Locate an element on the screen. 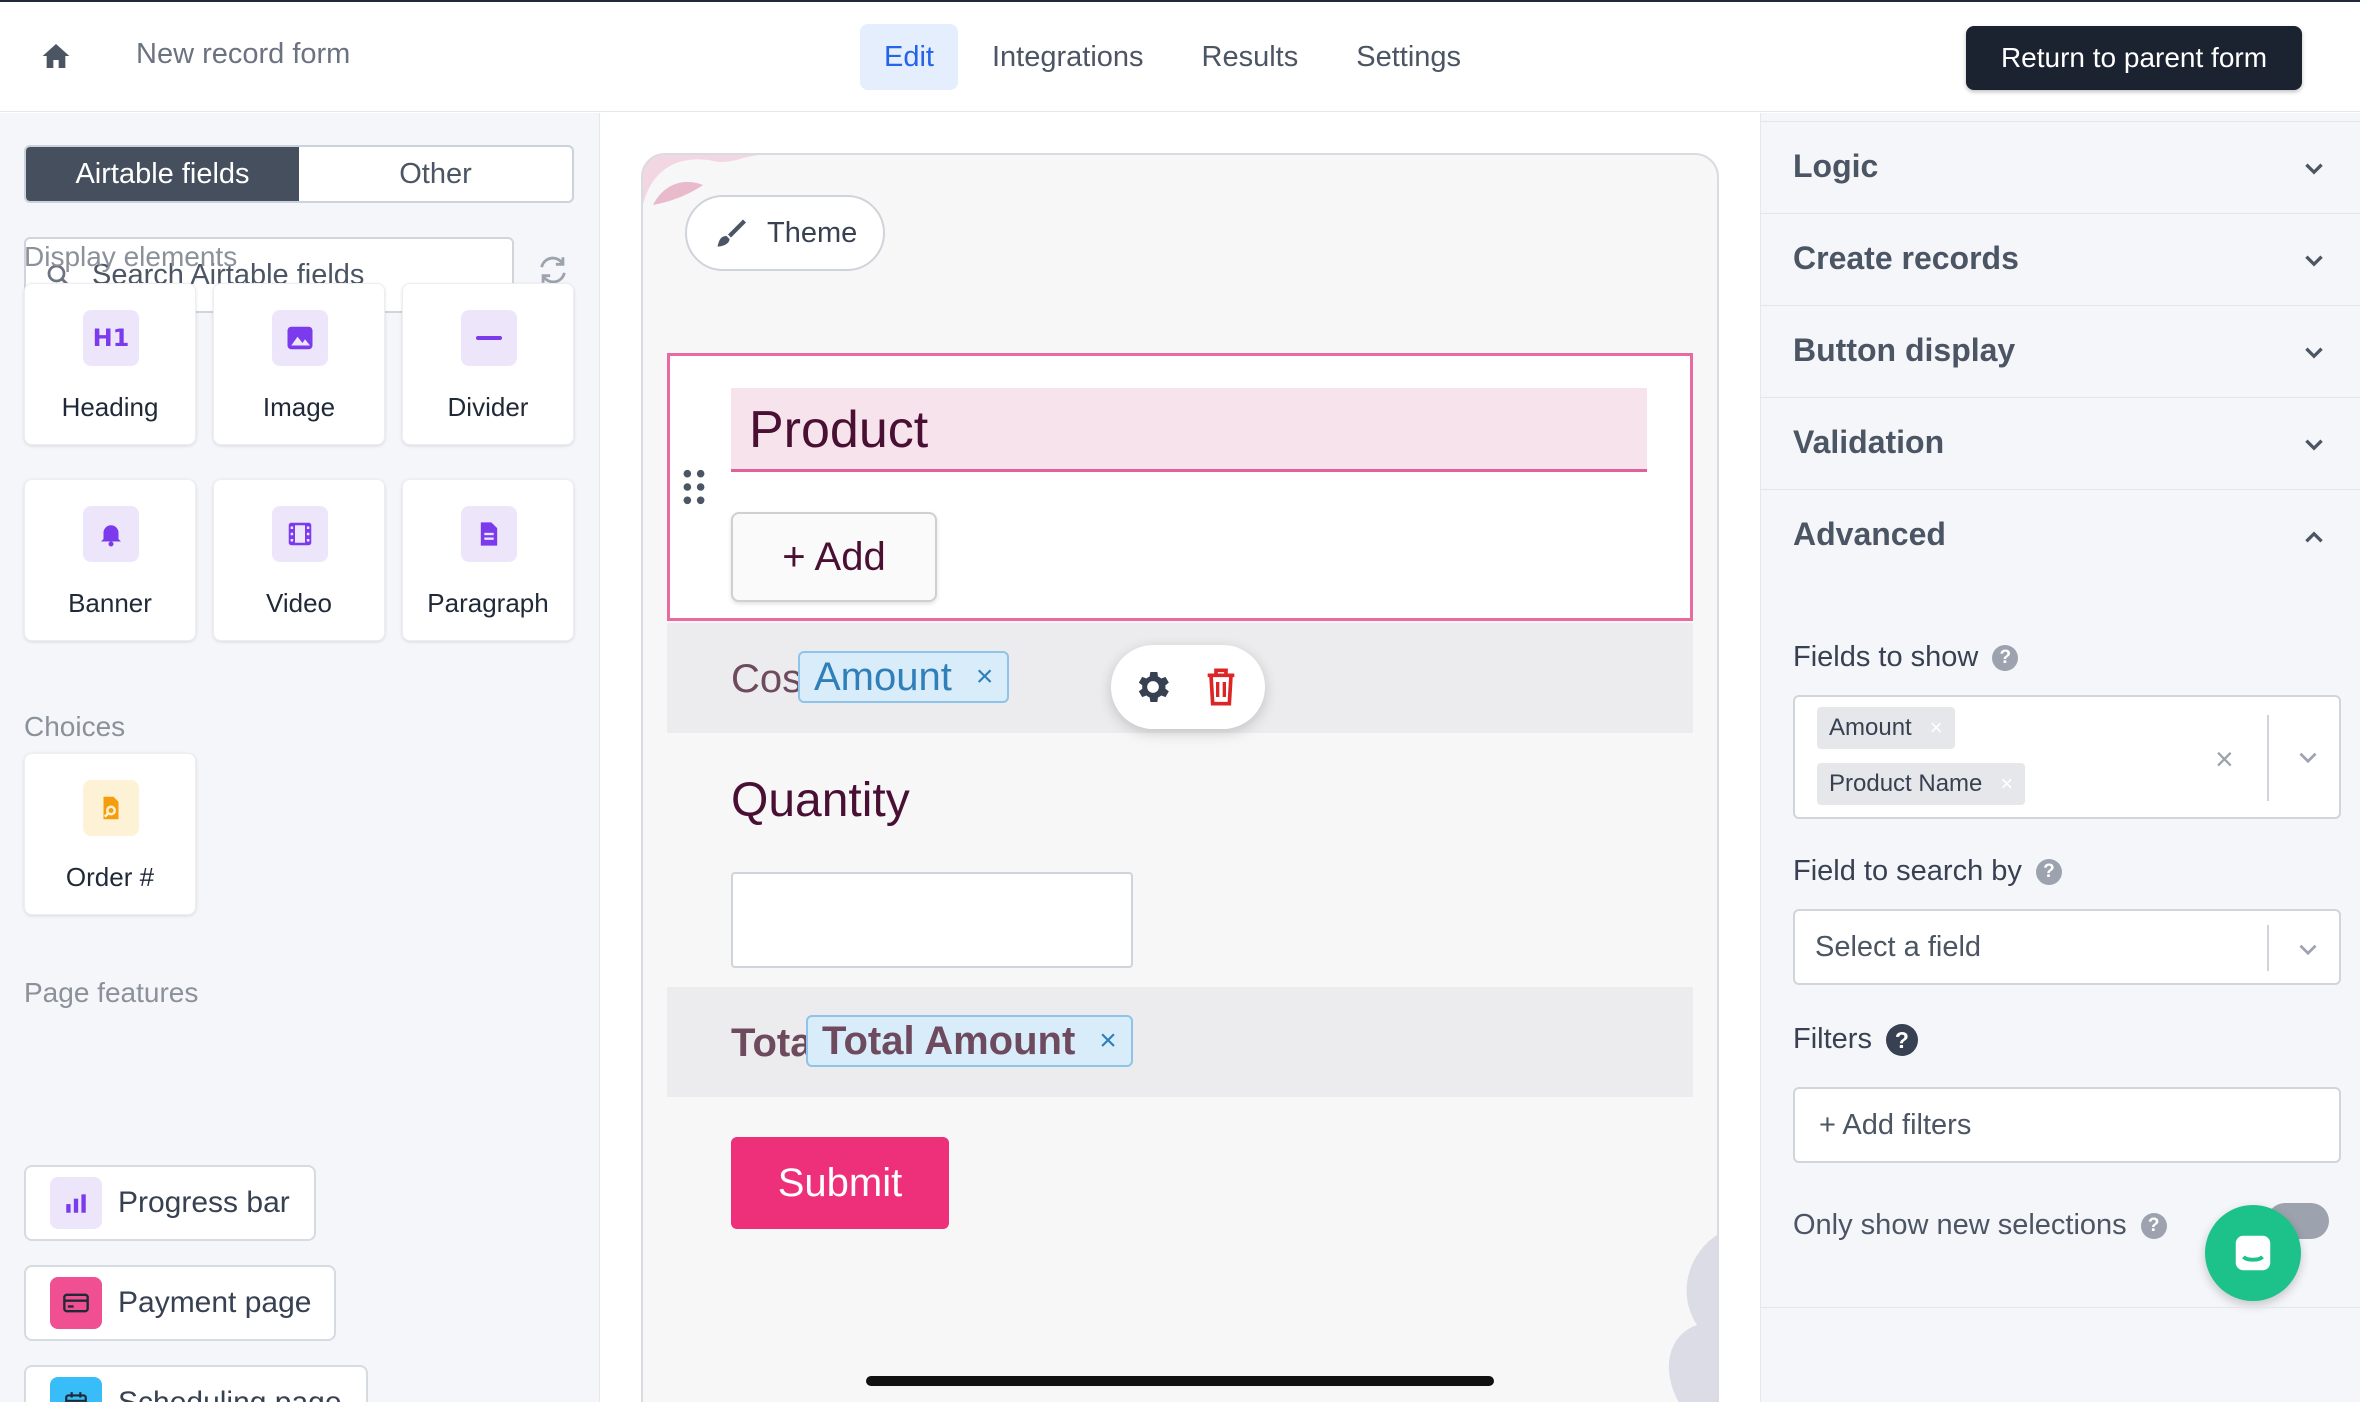 This screenshot has height=1402, width=2360. quantity-input is located at coordinates (932, 920).